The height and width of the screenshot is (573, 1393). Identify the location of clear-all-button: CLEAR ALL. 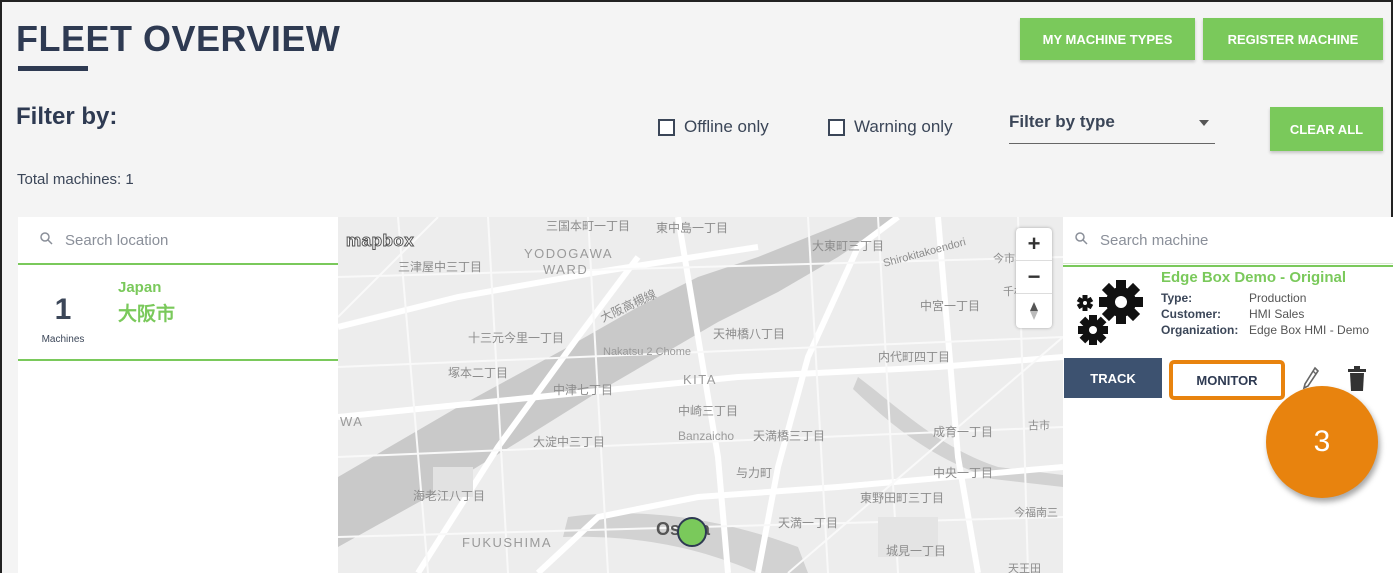
(1326, 129).